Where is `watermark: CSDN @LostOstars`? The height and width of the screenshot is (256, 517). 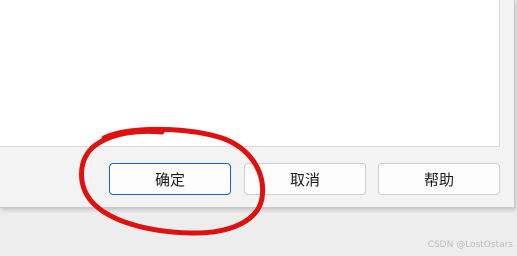 watermark: CSDN @LostOstars is located at coordinates (470, 245).